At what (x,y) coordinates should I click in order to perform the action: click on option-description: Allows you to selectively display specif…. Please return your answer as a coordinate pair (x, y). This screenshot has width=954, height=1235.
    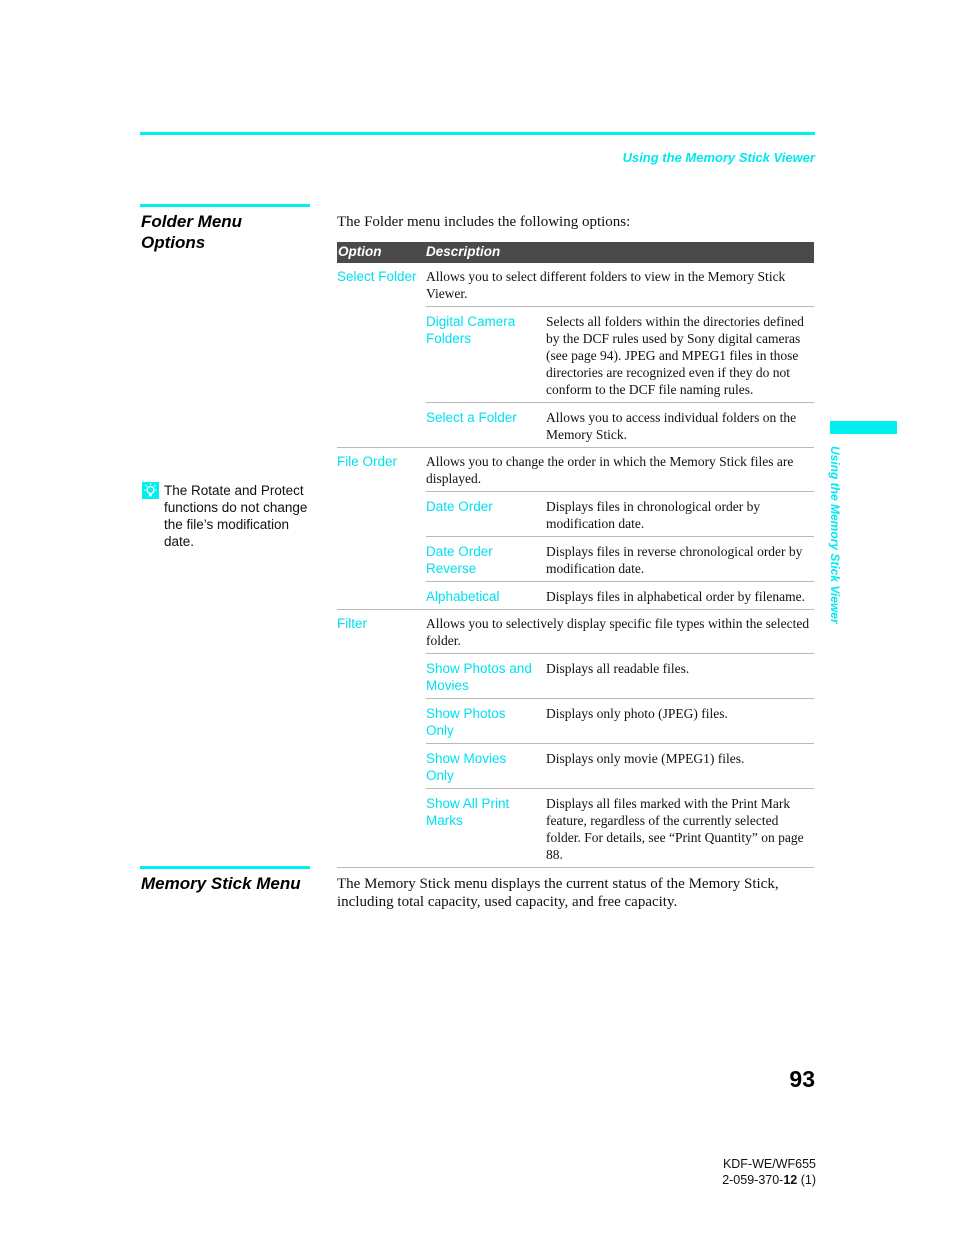
    Looking at the image, I should click on (618, 632).